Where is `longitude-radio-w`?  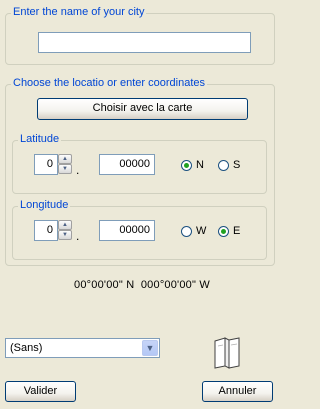 longitude-radio-w is located at coordinates (186, 231).